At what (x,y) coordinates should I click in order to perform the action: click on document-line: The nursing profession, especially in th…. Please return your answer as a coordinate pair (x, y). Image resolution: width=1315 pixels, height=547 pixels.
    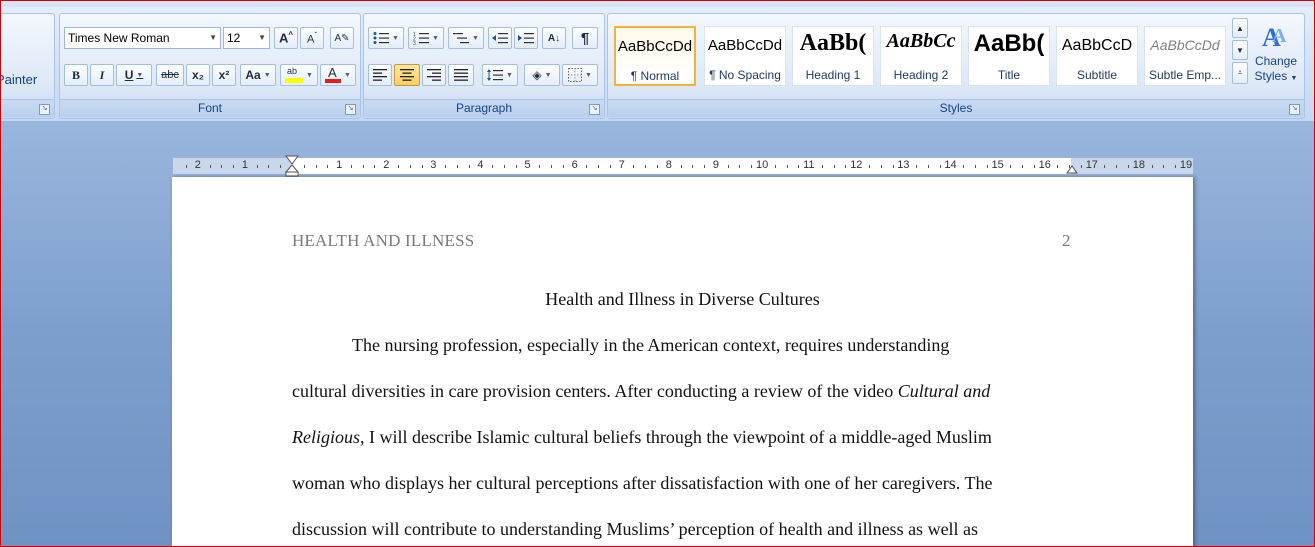
    Looking at the image, I should click on (650, 345).